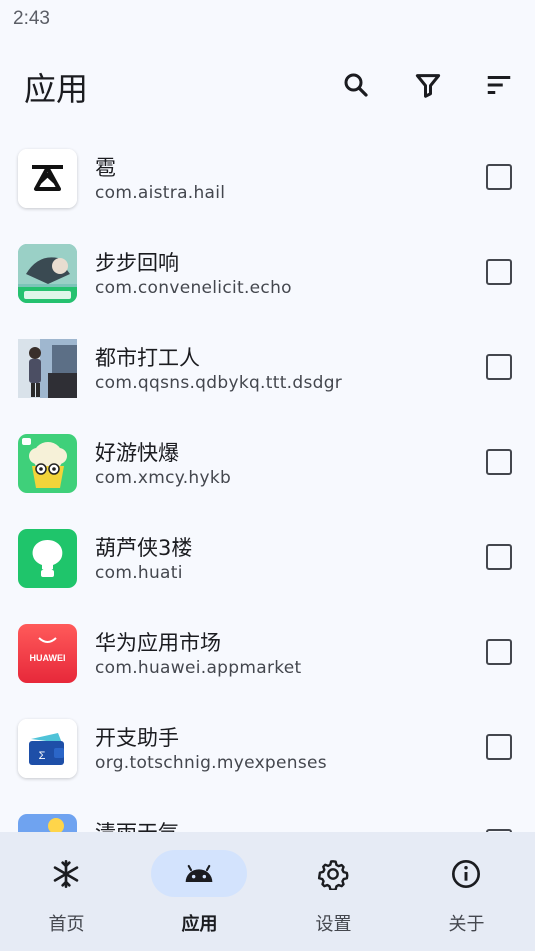 Image resolution: width=535 pixels, height=951 pixels. Describe the element at coordinates (147, 358) in the screenshot. I see `app-name: 都市打工人` at that location.